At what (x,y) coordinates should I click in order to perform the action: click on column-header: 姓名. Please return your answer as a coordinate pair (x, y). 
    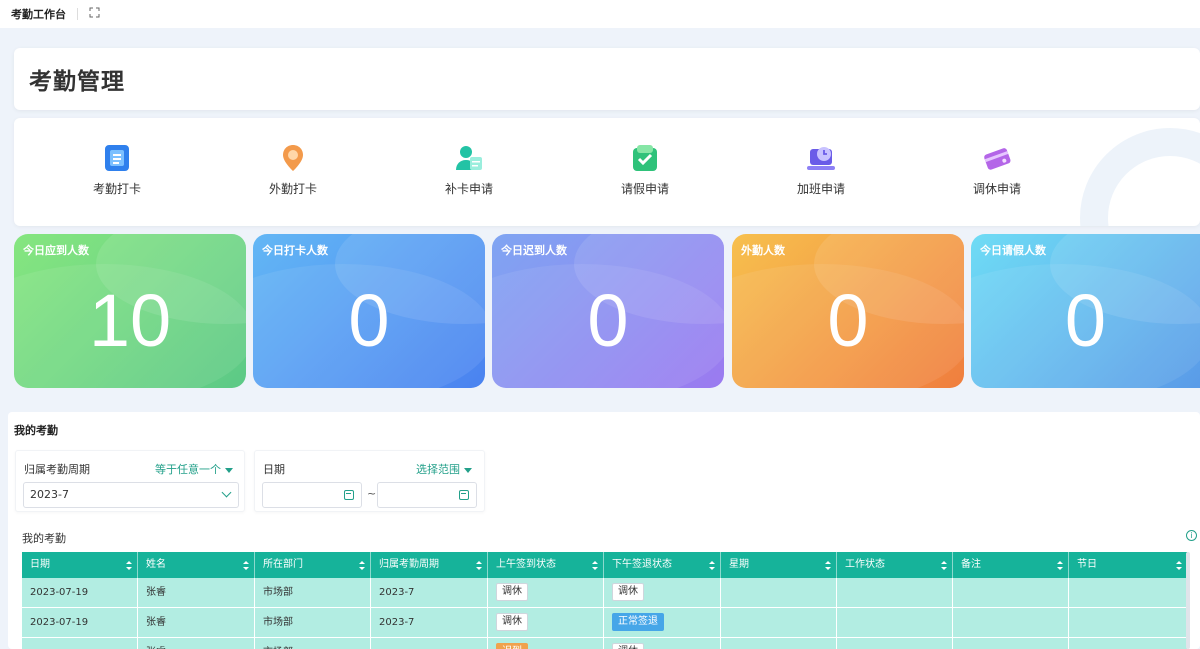
    Looking at the image, I should click on (196, 565).